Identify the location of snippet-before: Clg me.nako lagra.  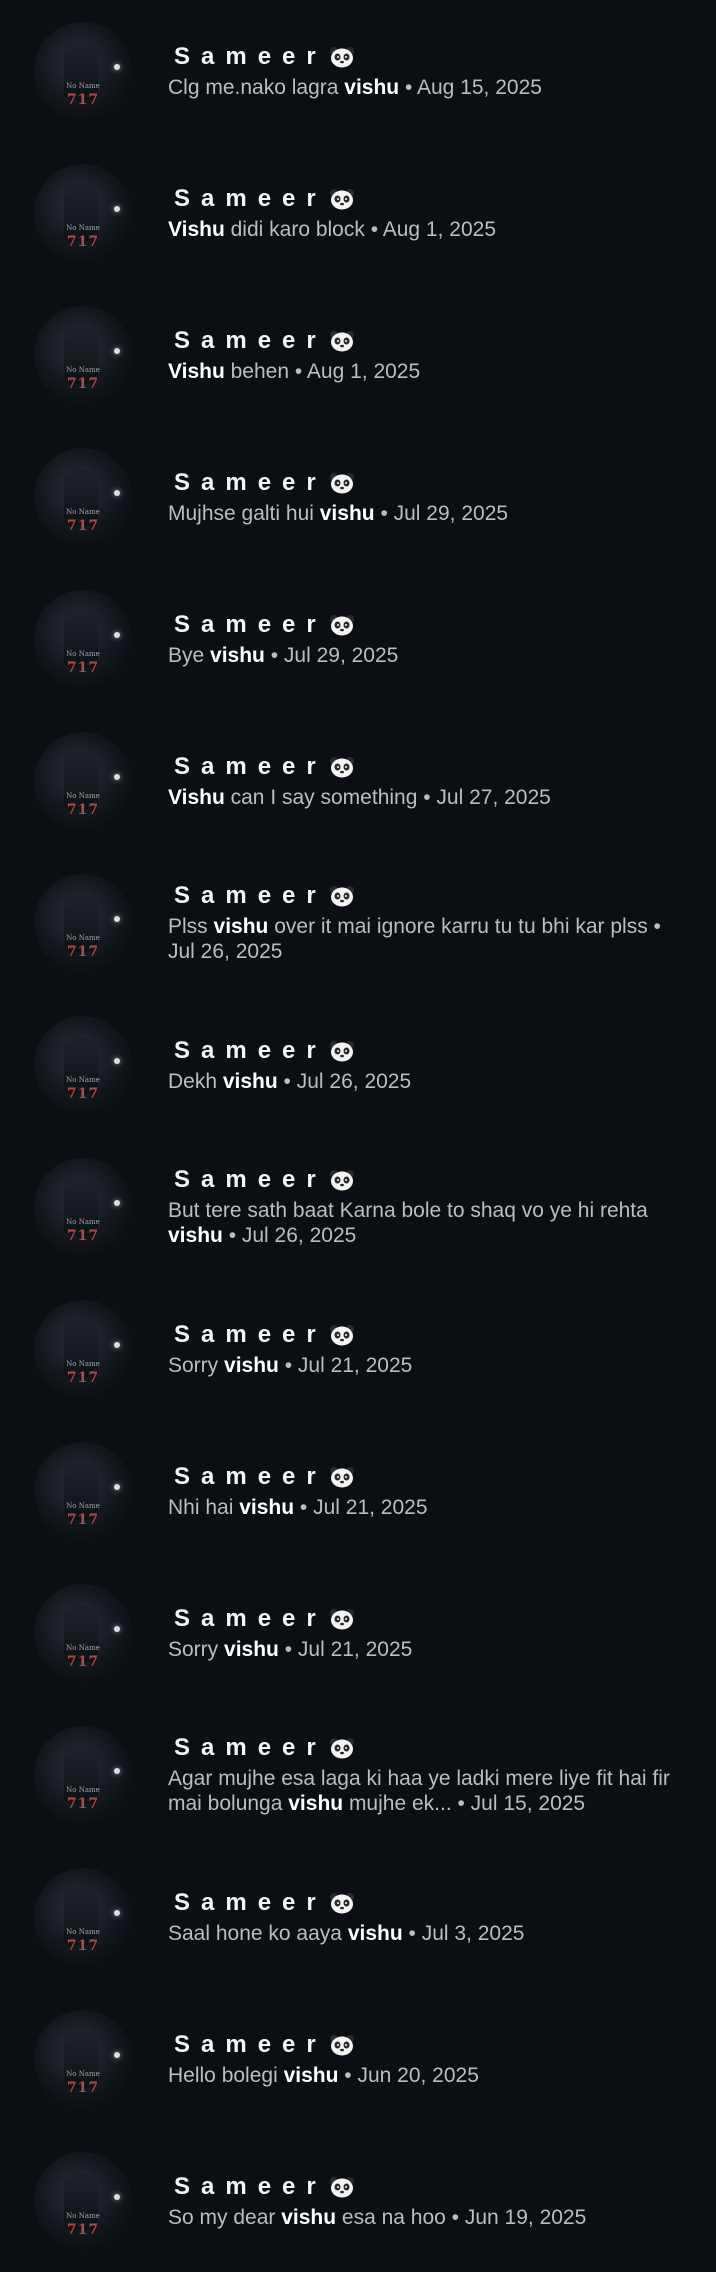
(256, 87).